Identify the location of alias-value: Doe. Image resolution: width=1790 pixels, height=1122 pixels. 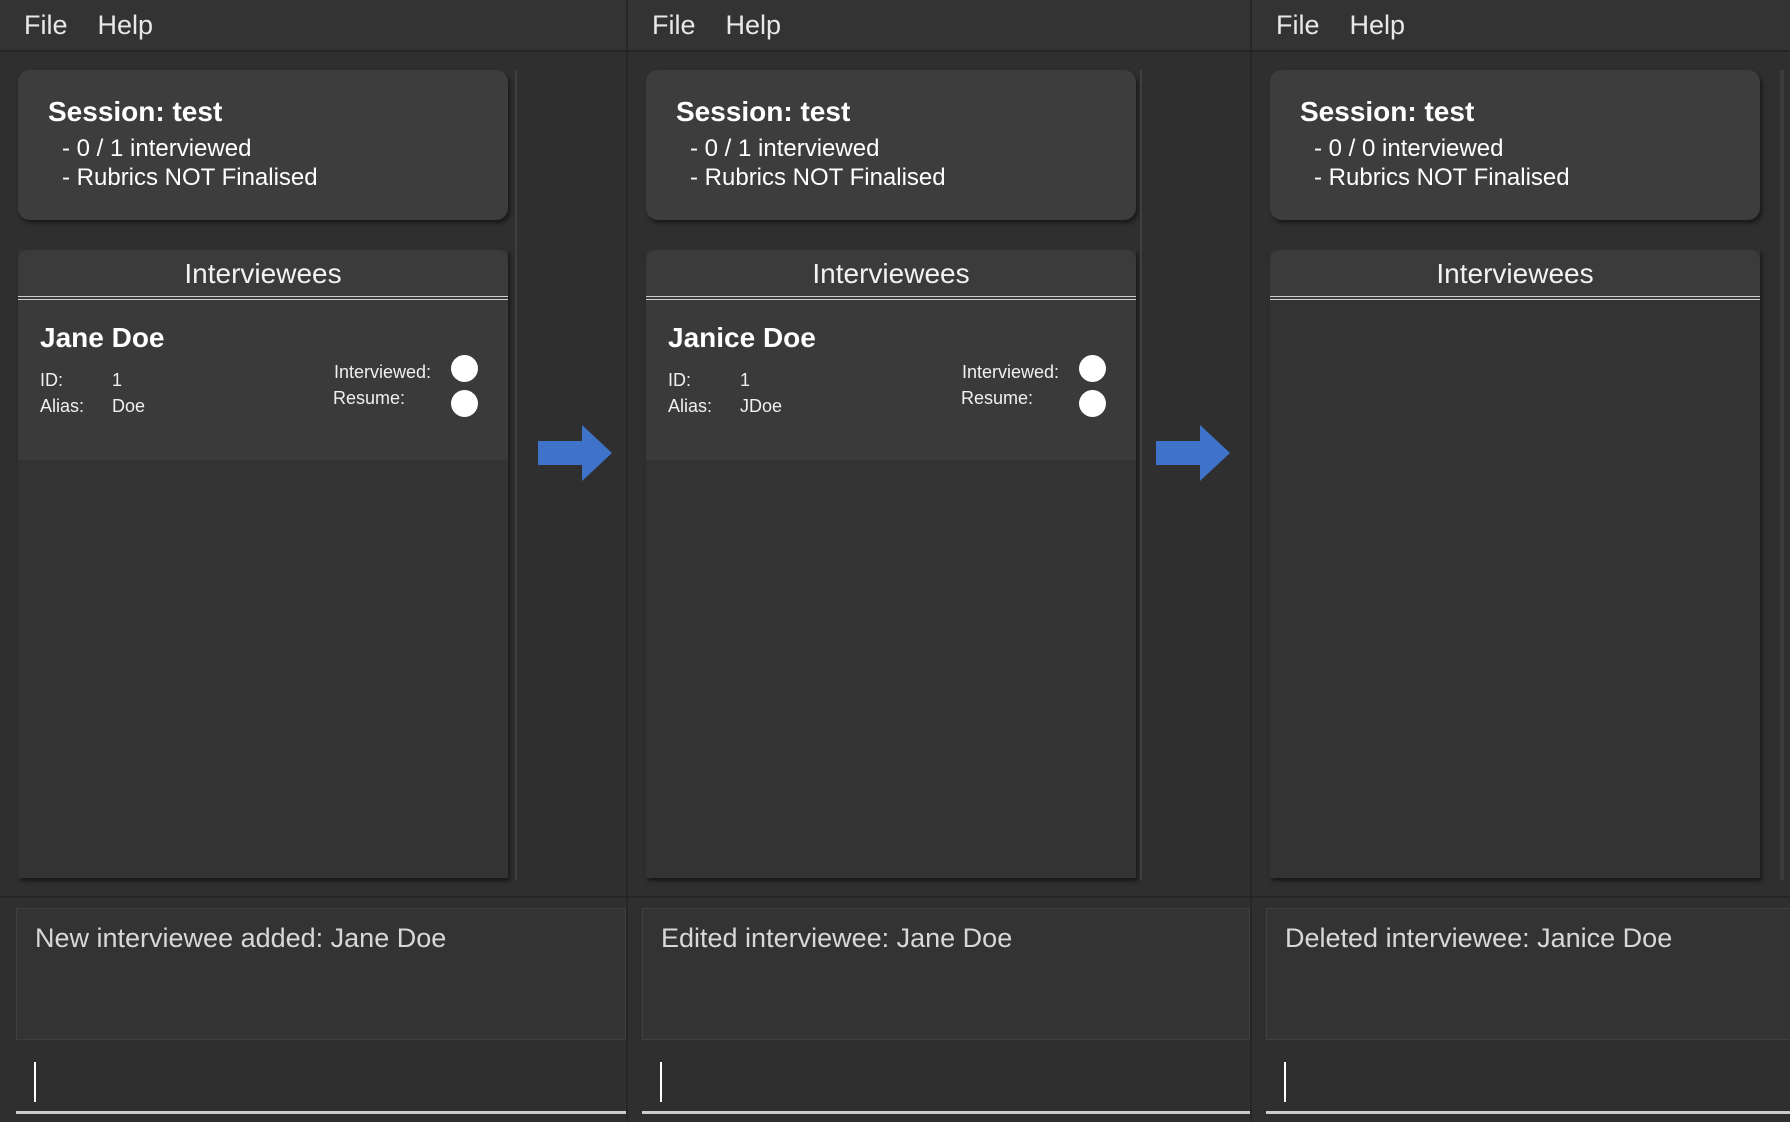
(129, 406).